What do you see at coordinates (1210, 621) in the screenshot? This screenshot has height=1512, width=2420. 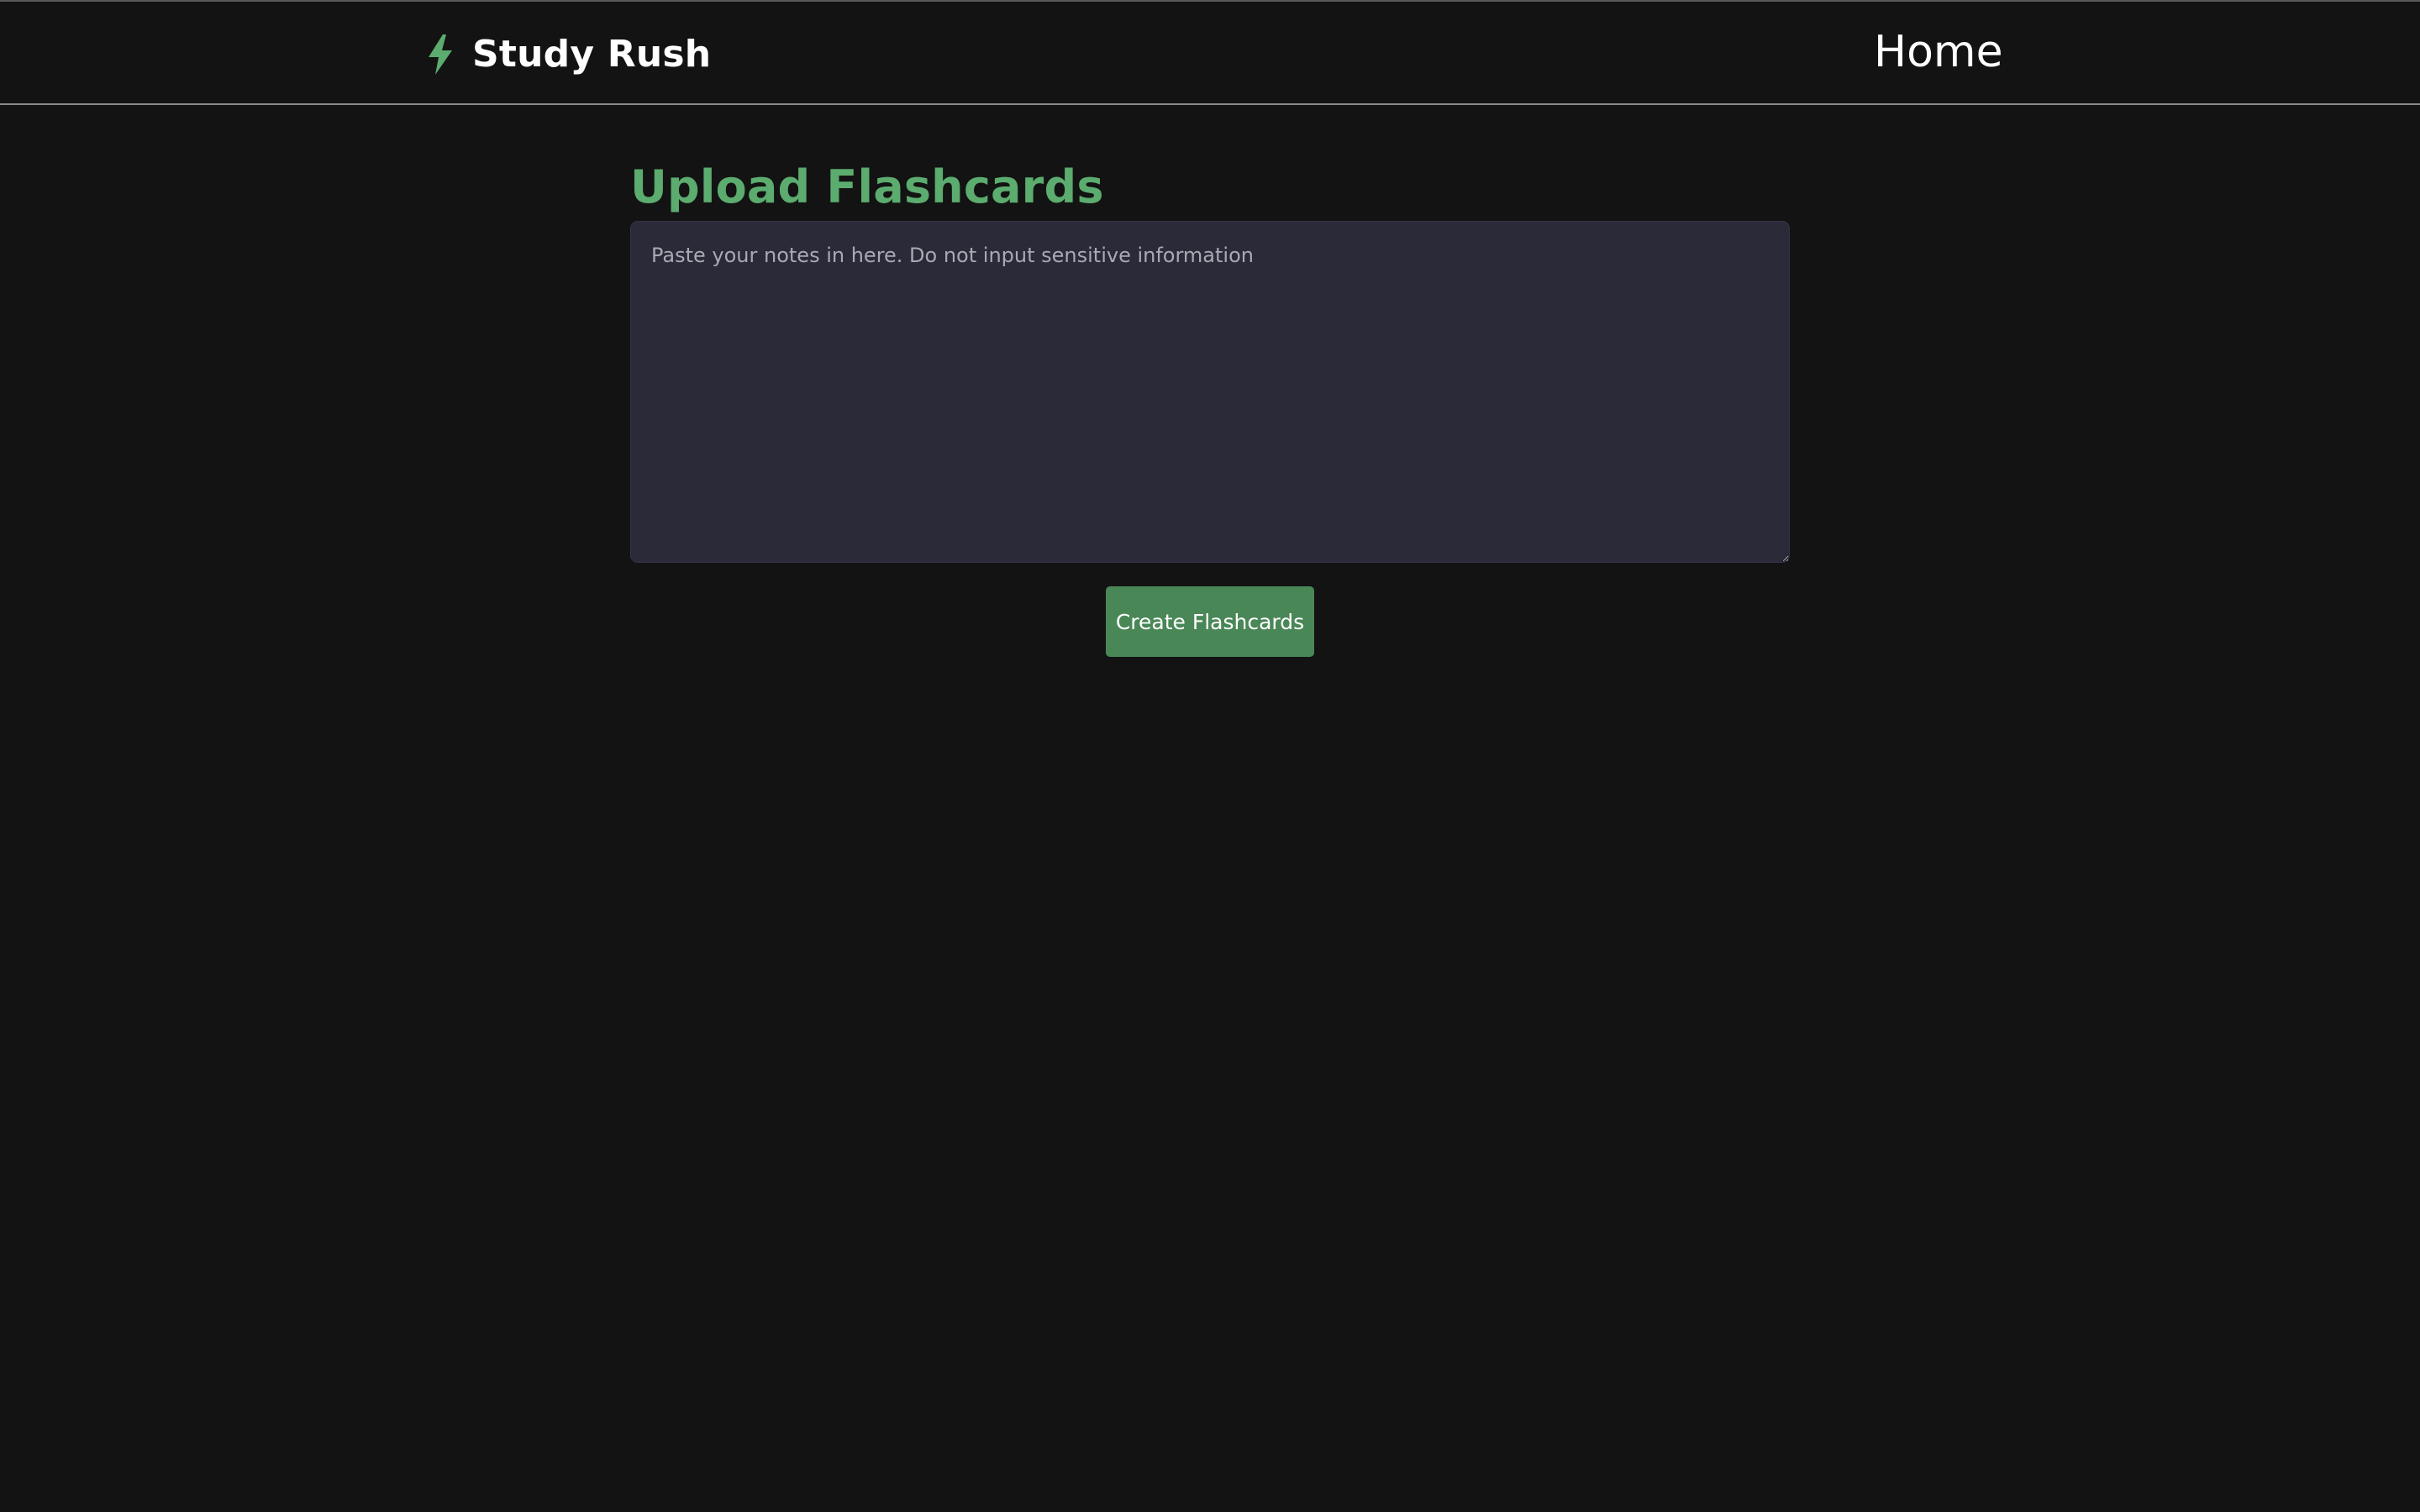 I see `create-flashcards-button: Create Flashcards` at bounding box center [1210, 621].